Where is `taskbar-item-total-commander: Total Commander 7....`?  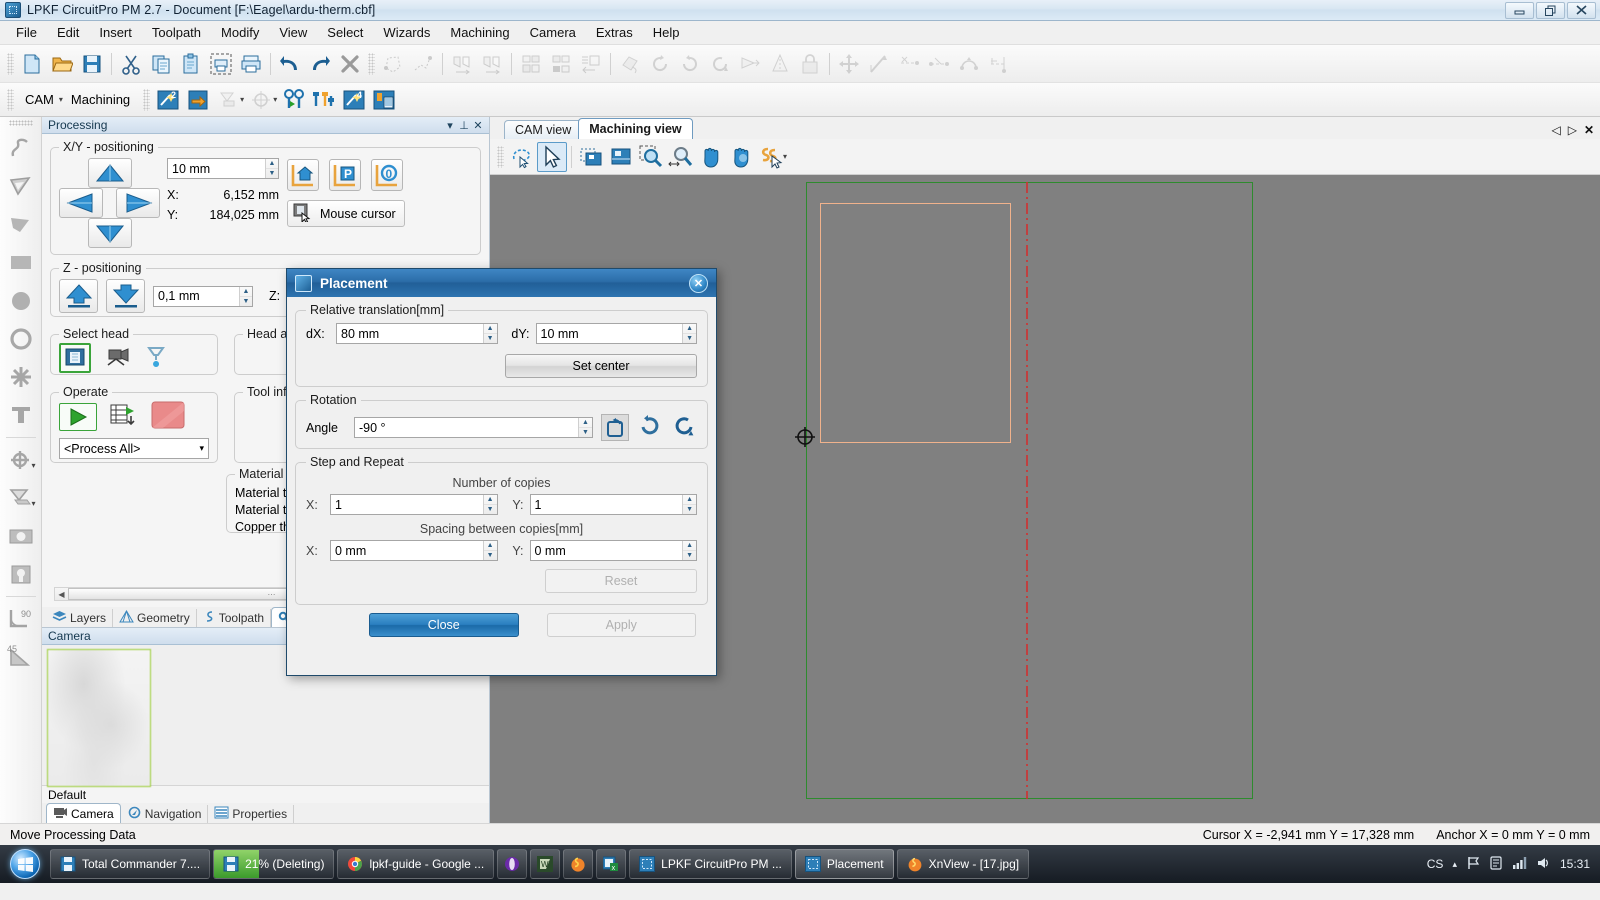 taskbar-item-total-commander: Total Commander 7.... is located at coordinates (130, 864).